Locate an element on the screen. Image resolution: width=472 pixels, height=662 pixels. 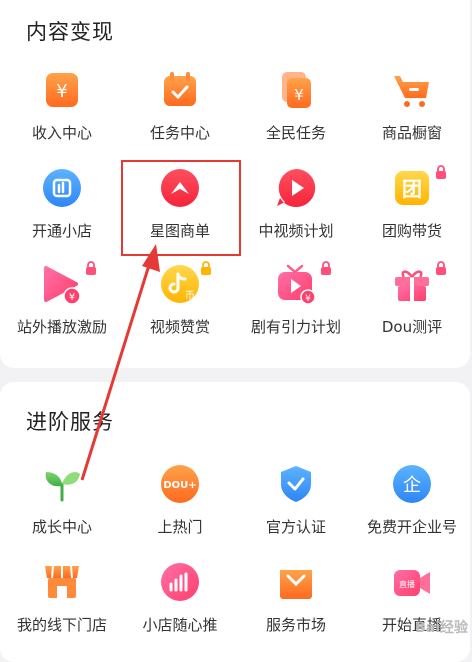
income-center-item: ¥ 收入中心 is located at coordinates (62, 118).